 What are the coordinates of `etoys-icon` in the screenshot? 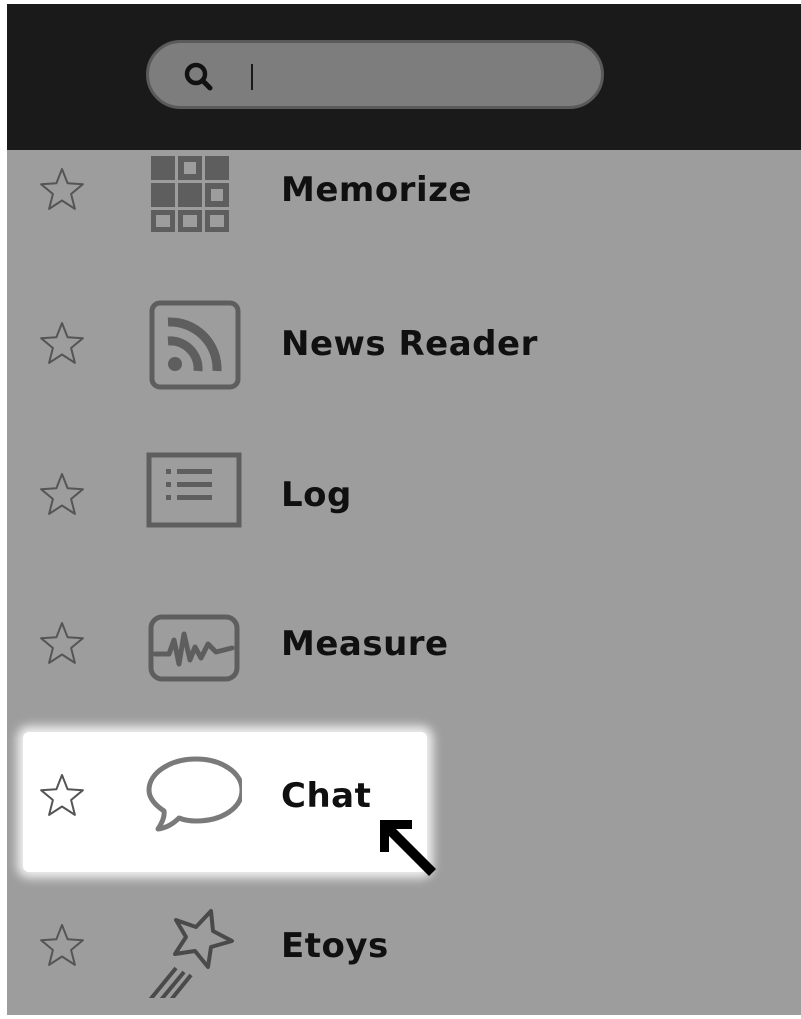 It's located at (191, 953).